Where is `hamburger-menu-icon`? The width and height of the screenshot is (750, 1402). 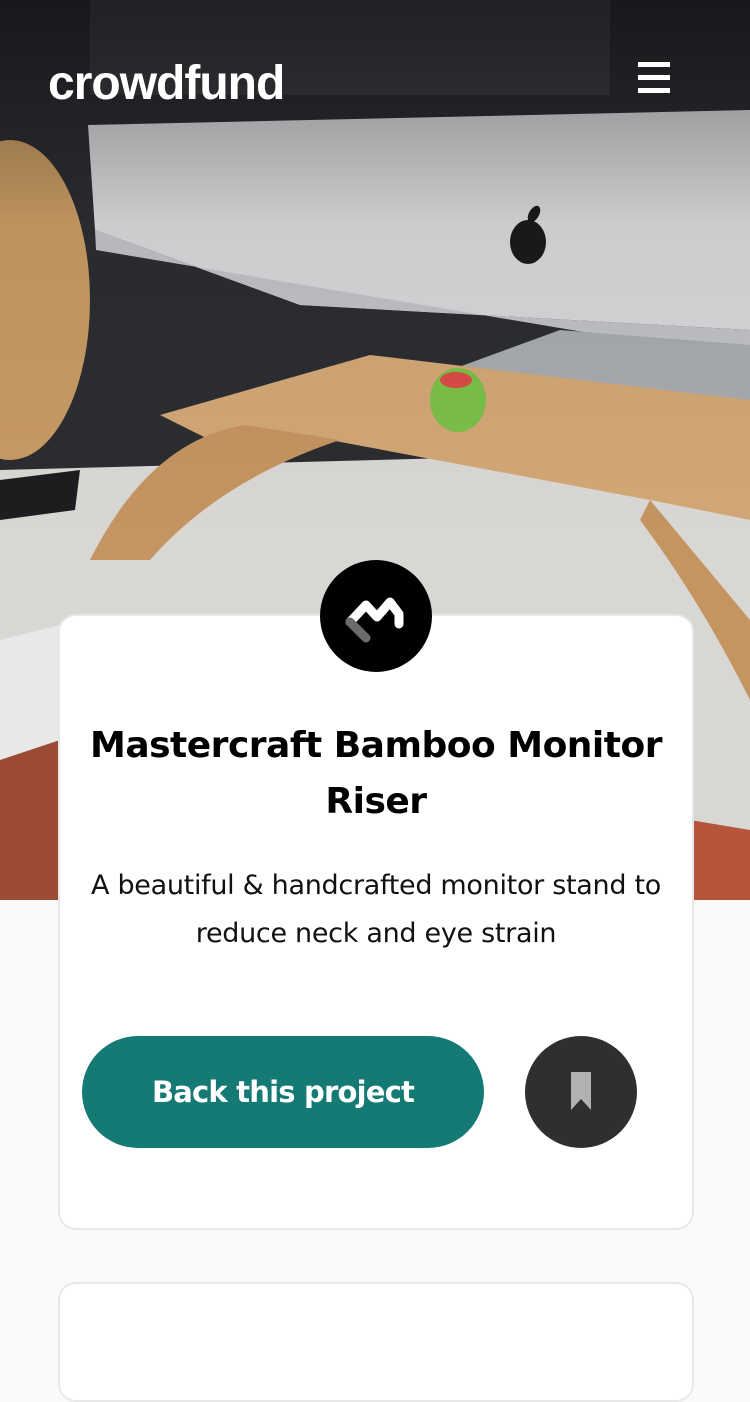 hamburger-menu-icon is located at coordinates (655, 79).